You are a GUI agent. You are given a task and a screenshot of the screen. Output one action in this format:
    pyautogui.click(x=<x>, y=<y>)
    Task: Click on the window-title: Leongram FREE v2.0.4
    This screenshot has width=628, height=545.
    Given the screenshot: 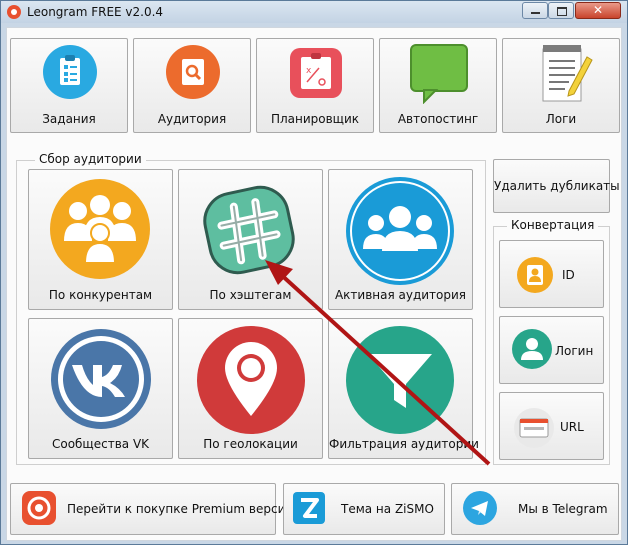 What is the action you would take?
    pyautogui.click(x=95, y=12)
    